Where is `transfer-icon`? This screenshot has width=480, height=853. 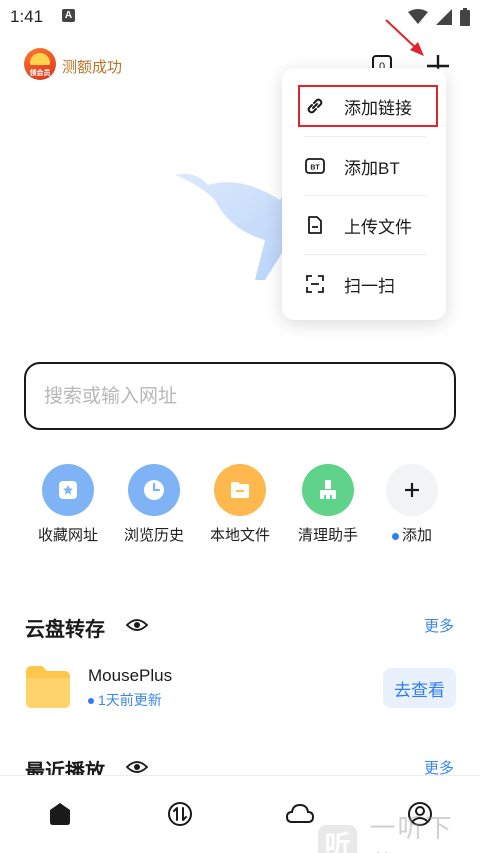 transfer-icon is located at coordinates (180, 814).